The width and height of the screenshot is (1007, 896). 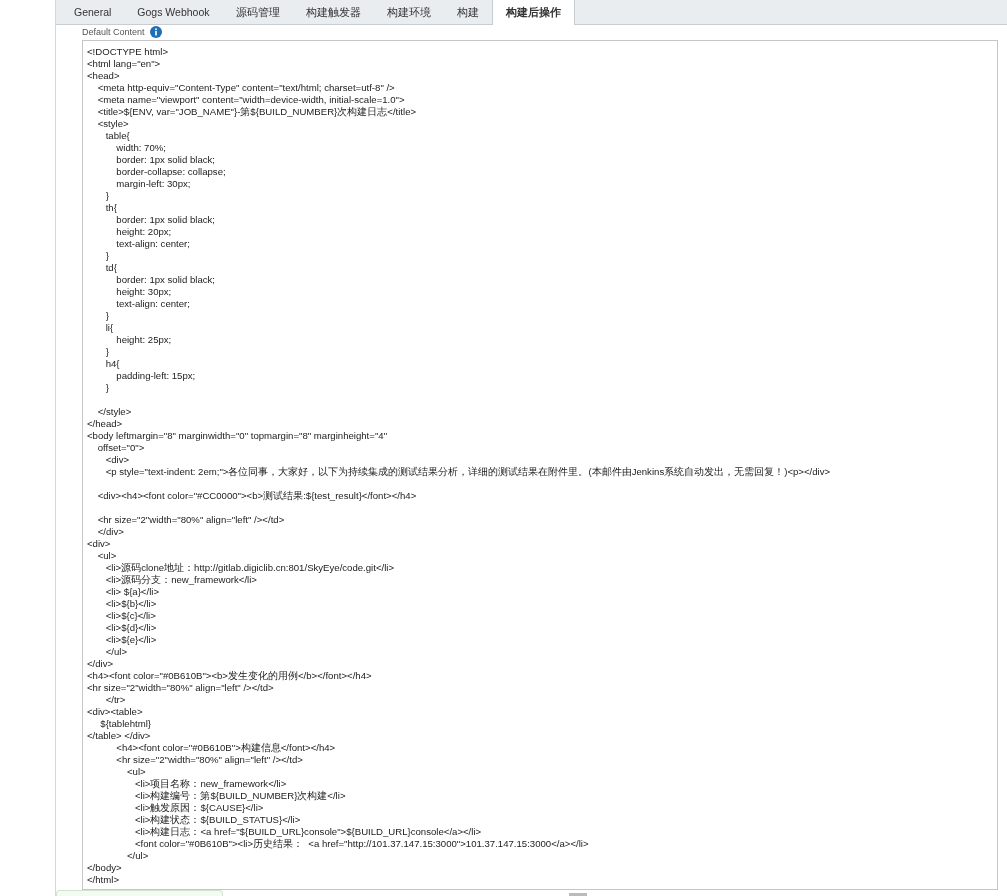 What do you see at coordinates (408, 12) in the screenshot?
I see `tab: 构建环境` at bounding box center [408, 12].